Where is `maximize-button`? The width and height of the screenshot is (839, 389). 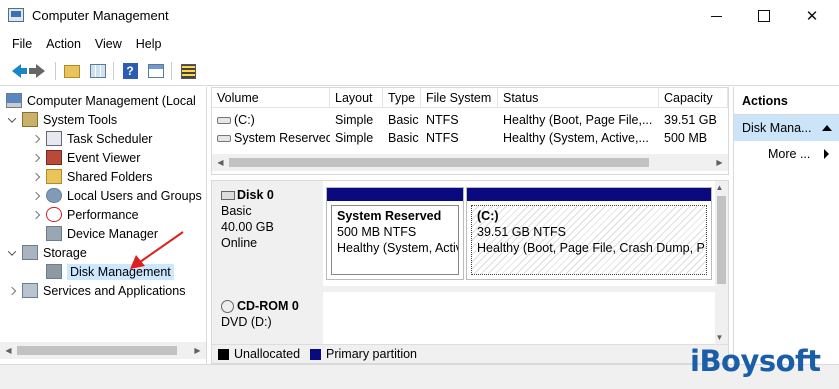 maximize-button is located at coordinates (764, 16).